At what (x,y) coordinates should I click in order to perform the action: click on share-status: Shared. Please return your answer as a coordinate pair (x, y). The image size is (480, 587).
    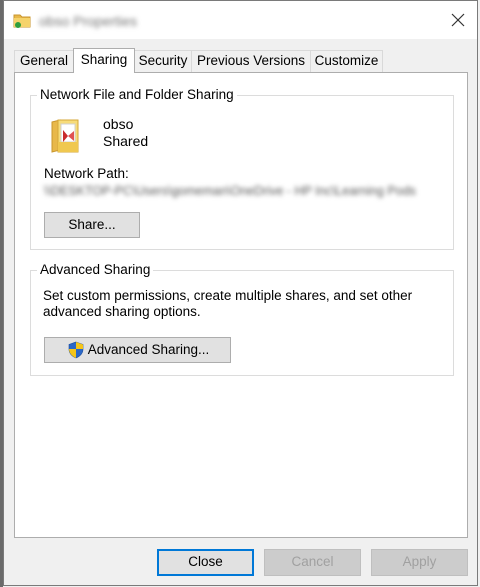
    Looking at the image, I should click on (126, 141).